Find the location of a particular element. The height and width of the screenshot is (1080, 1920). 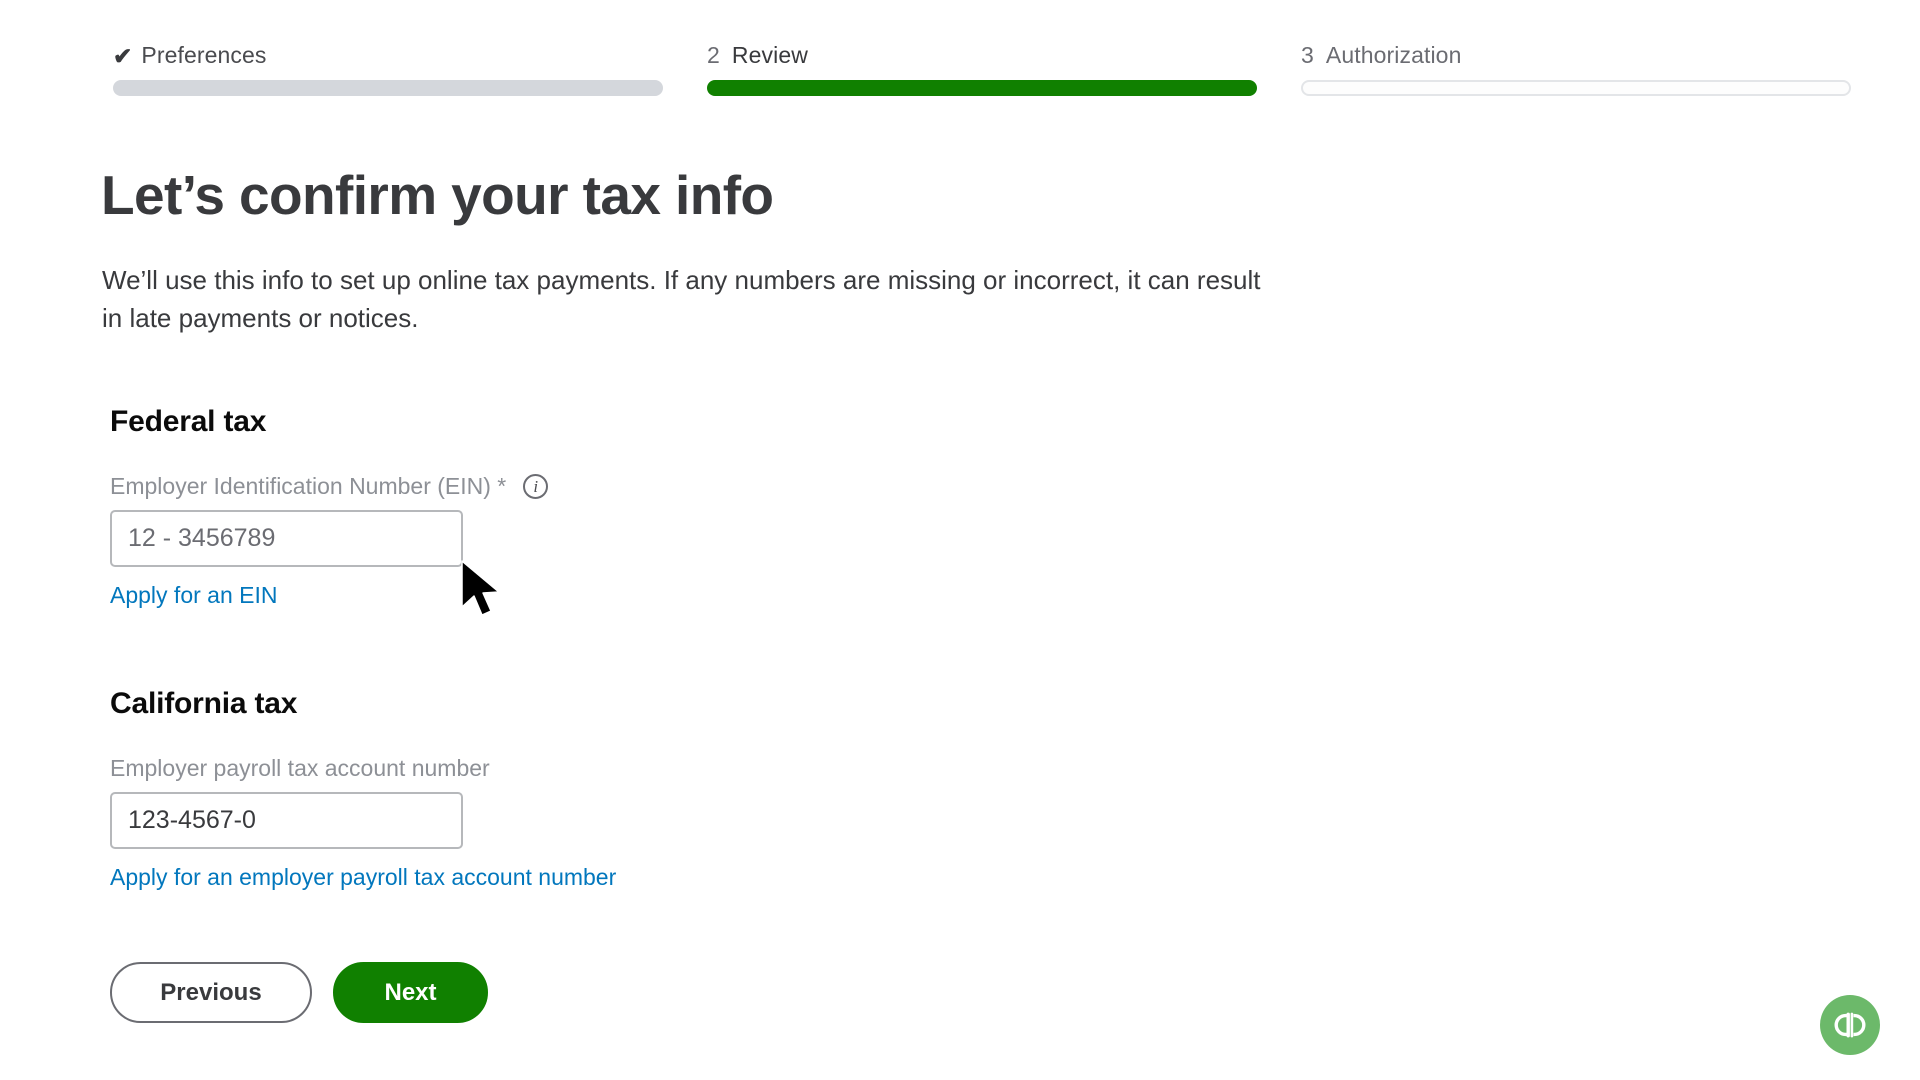

california-tax-heading: California tax is located at coordinates (204, 703).